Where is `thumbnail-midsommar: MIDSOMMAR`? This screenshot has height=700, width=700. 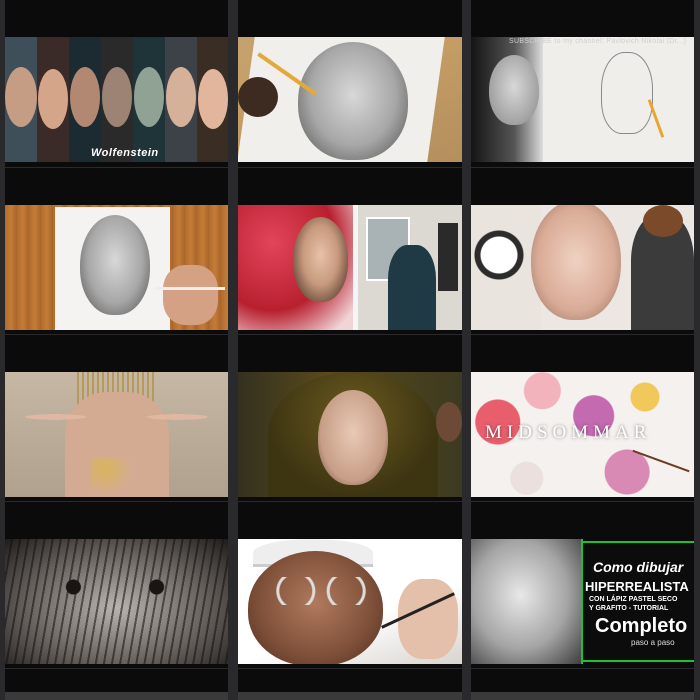
thumbnail-midsommar: MIDSOMMAR is located at coordinates (582, 434).